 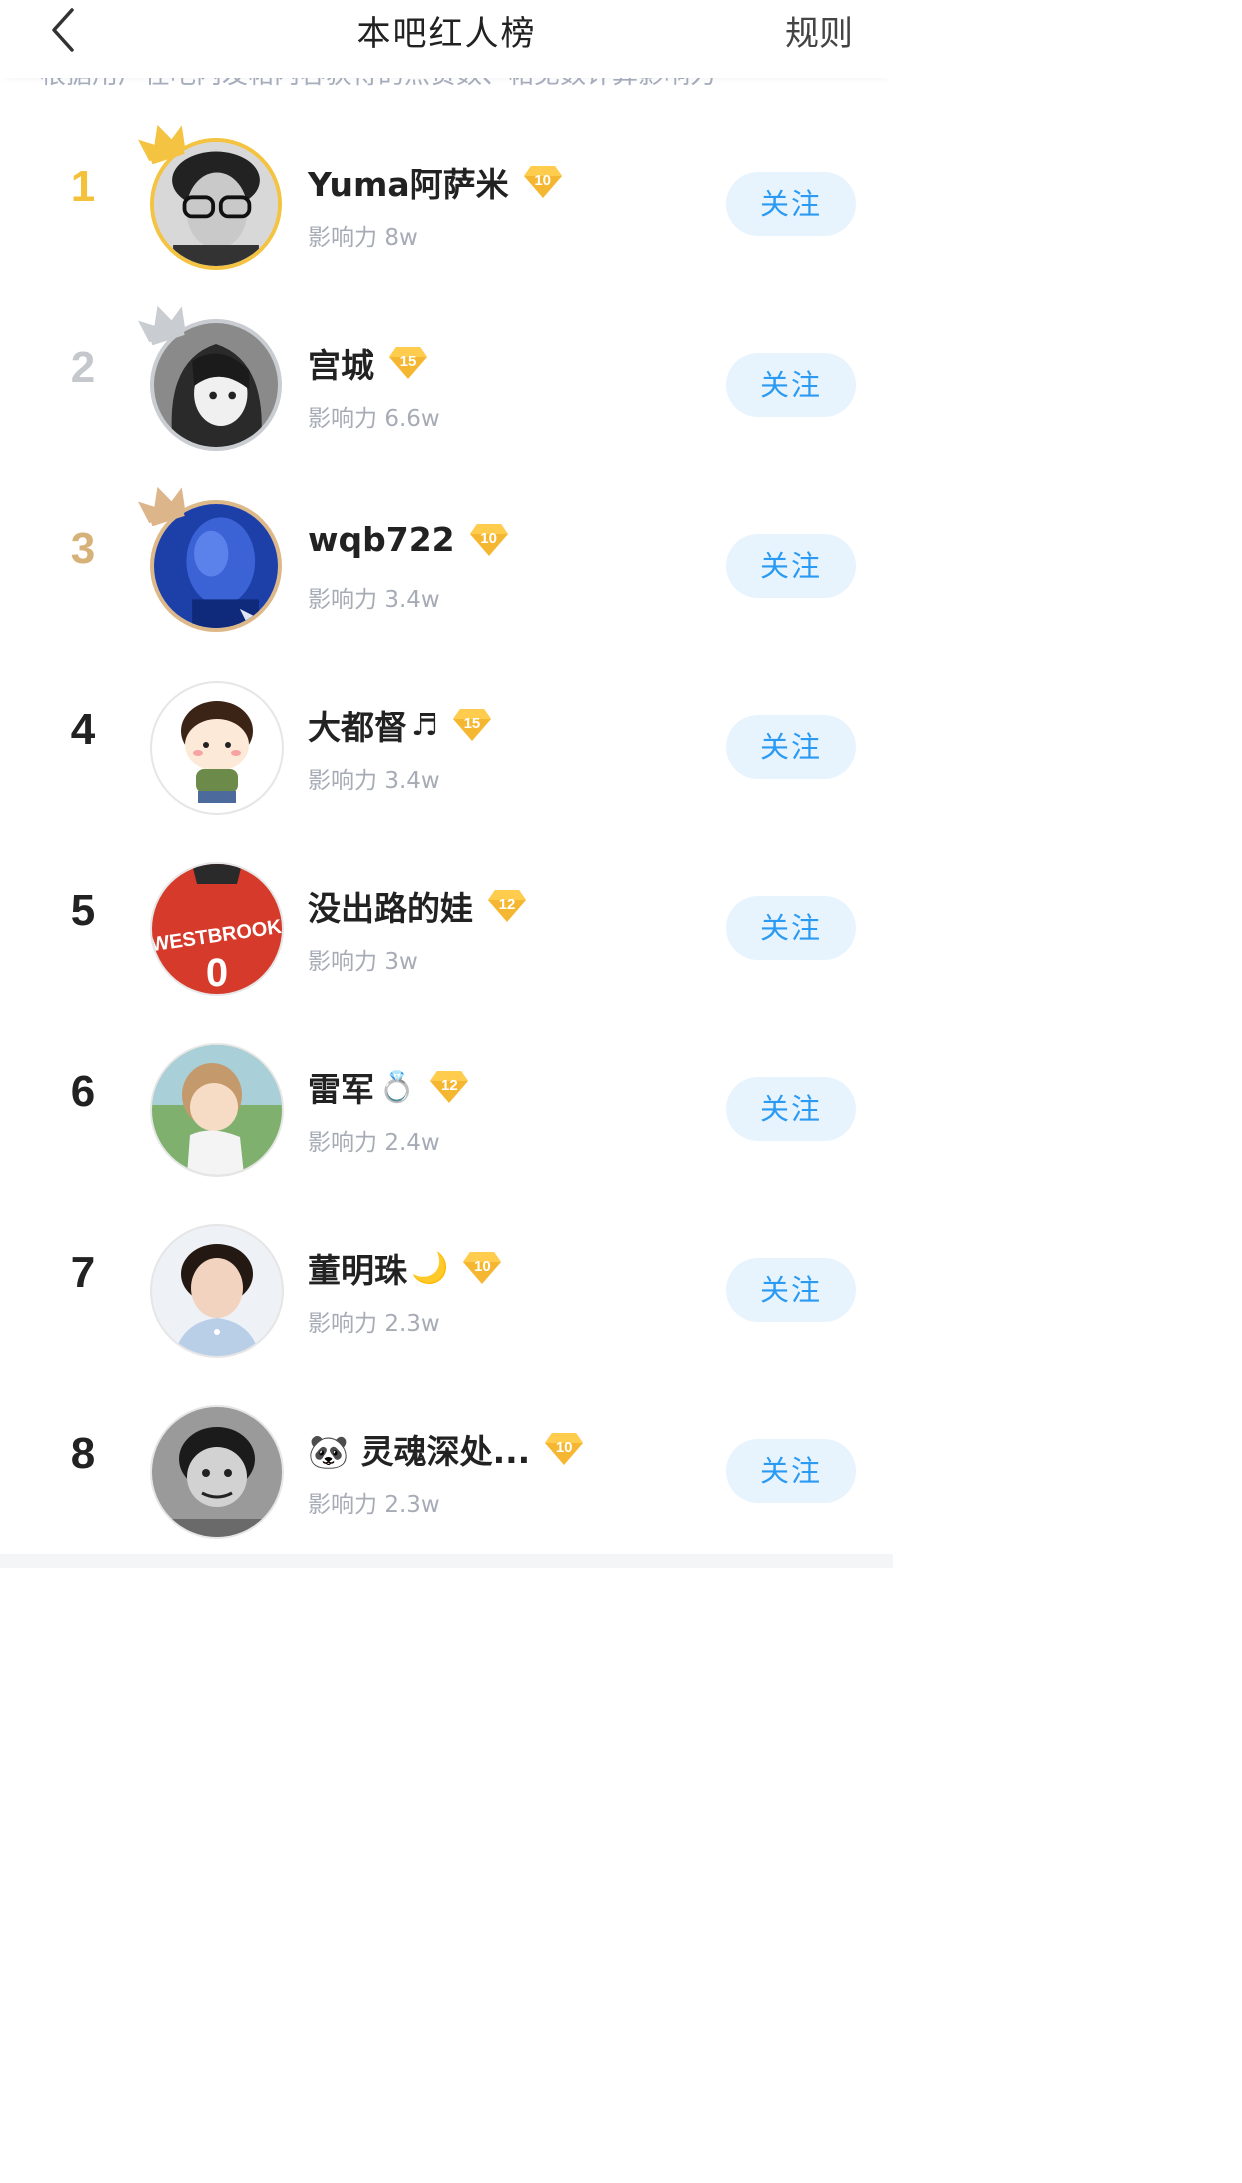 I want to click on name-line: 🐼 灵魂深处... 10, so click(x=446, y=1449).